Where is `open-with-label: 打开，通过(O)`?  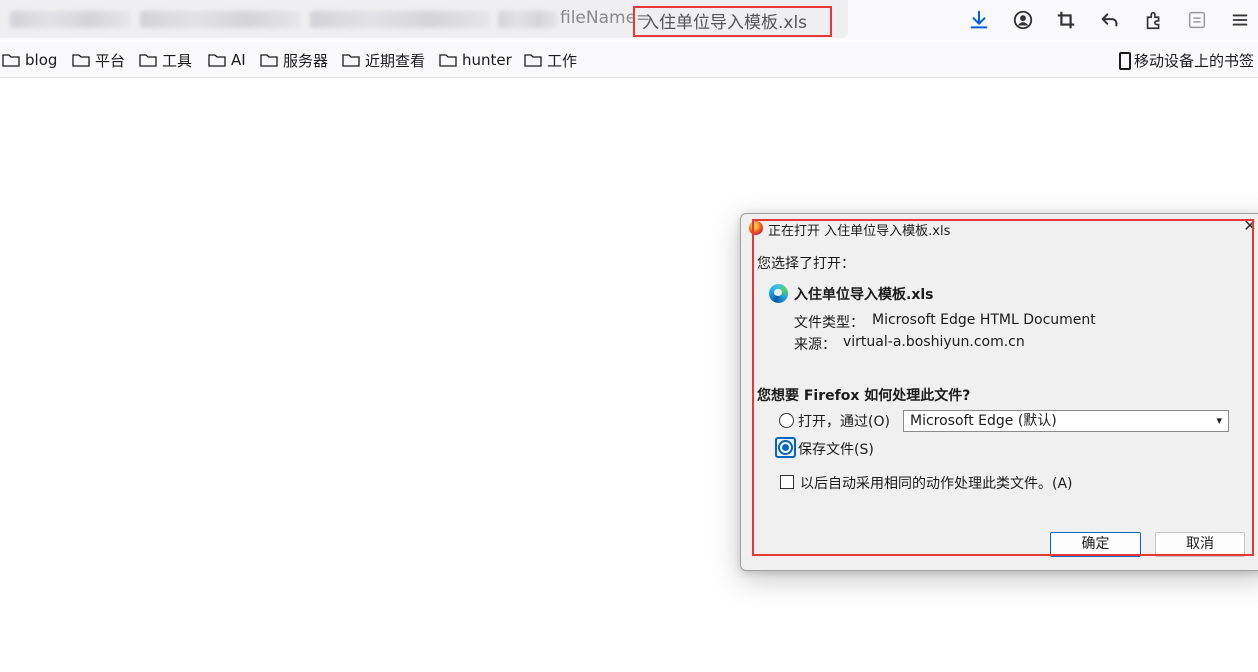
open-with-label: 打开，通过(O) is located at coordinates (844, 422).